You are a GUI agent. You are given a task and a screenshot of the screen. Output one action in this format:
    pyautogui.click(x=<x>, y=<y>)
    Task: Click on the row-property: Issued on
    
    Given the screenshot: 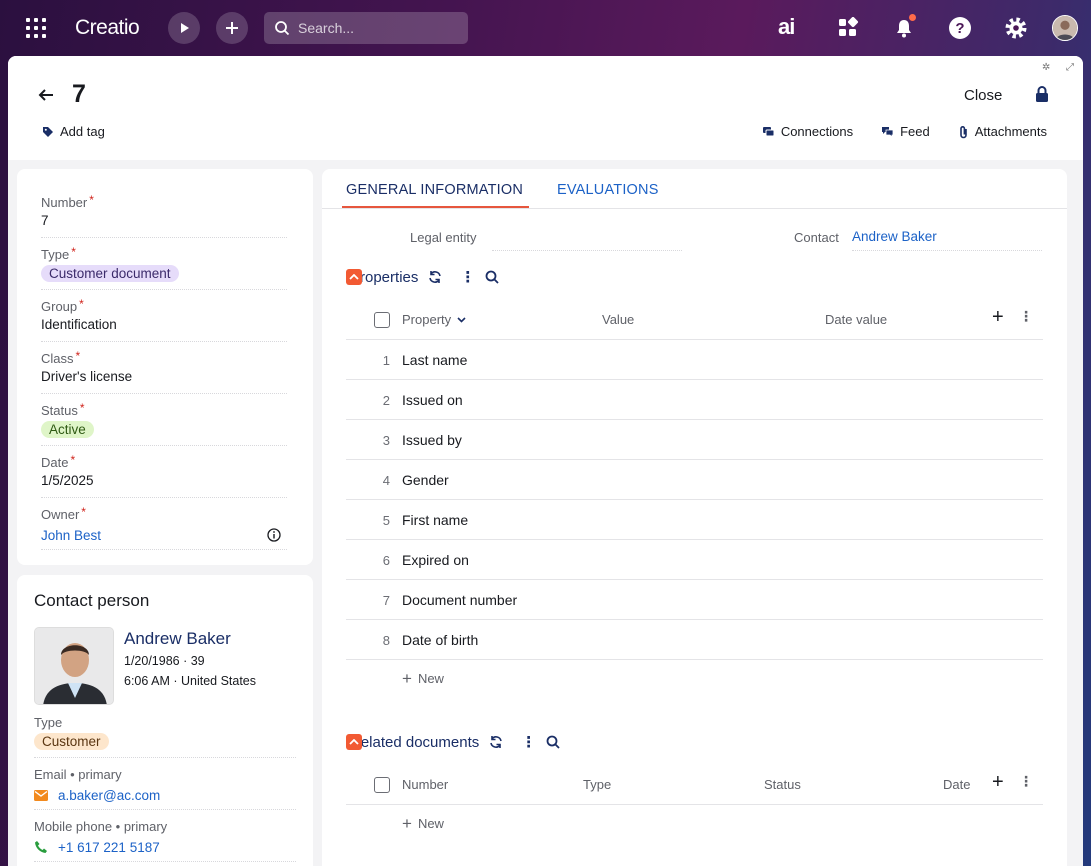 What is the action you would take?
    pyautogui.click(x=432, y=400)
    